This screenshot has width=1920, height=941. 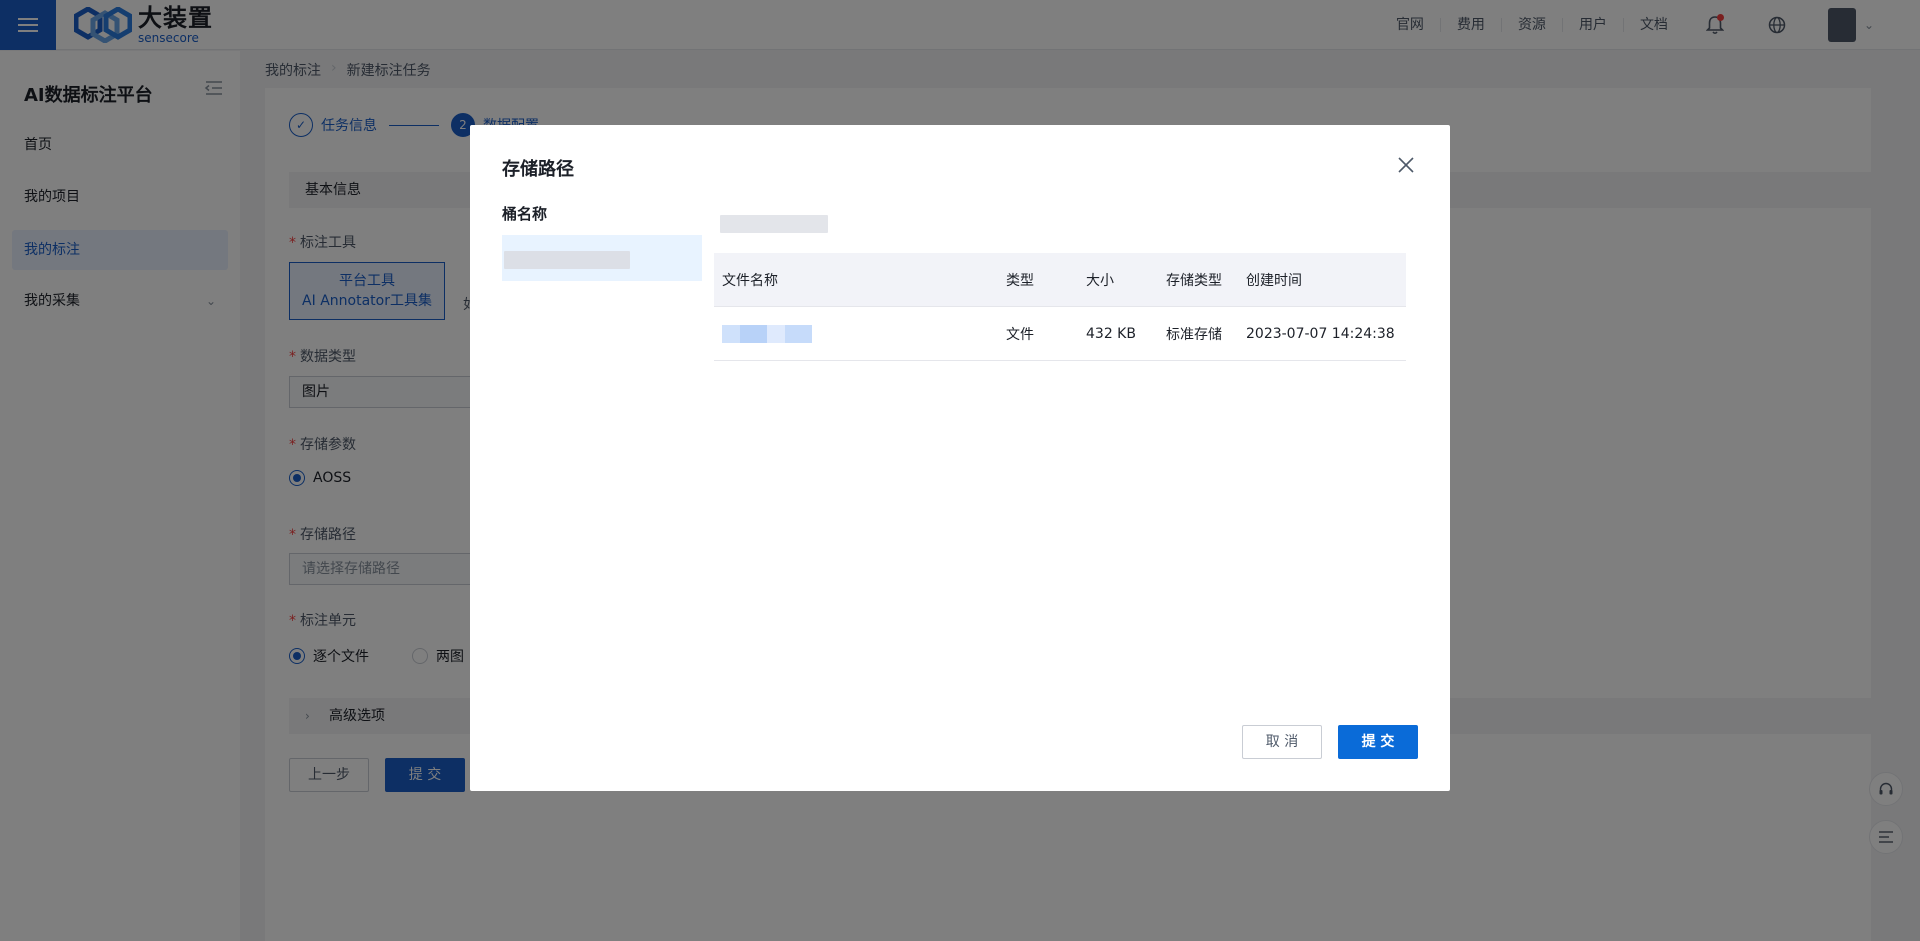 I want to click on file-storage-type: 标准存储, so click(x=1194, y=334).